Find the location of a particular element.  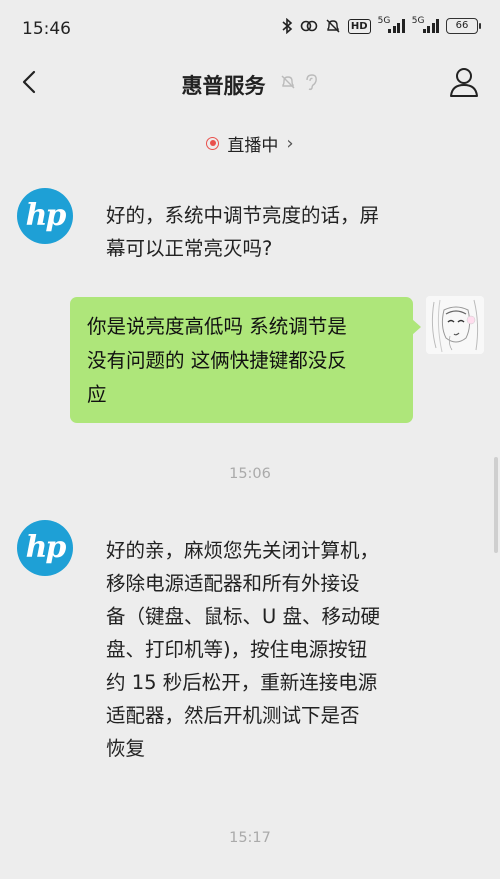

avatar is located at coordinates (455, 325).